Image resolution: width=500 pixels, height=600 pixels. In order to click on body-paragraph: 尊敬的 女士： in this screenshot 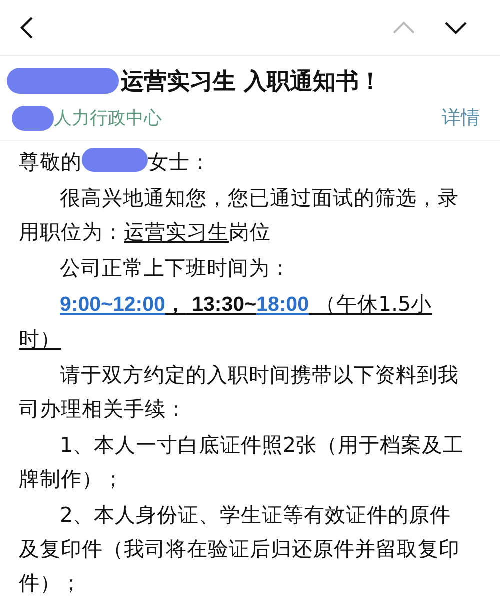, I will do `click(115, 161)`.